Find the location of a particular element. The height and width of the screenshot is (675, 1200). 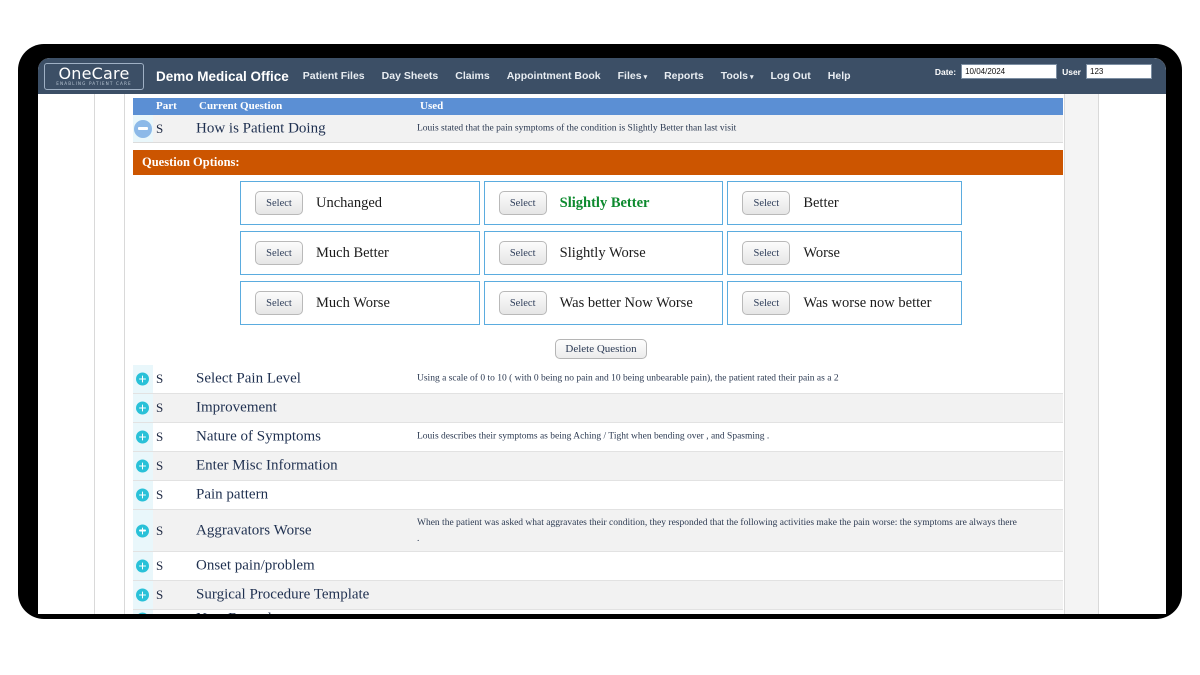

nav-item-tools: Tools ▾ is located at coordinates (737, 76).